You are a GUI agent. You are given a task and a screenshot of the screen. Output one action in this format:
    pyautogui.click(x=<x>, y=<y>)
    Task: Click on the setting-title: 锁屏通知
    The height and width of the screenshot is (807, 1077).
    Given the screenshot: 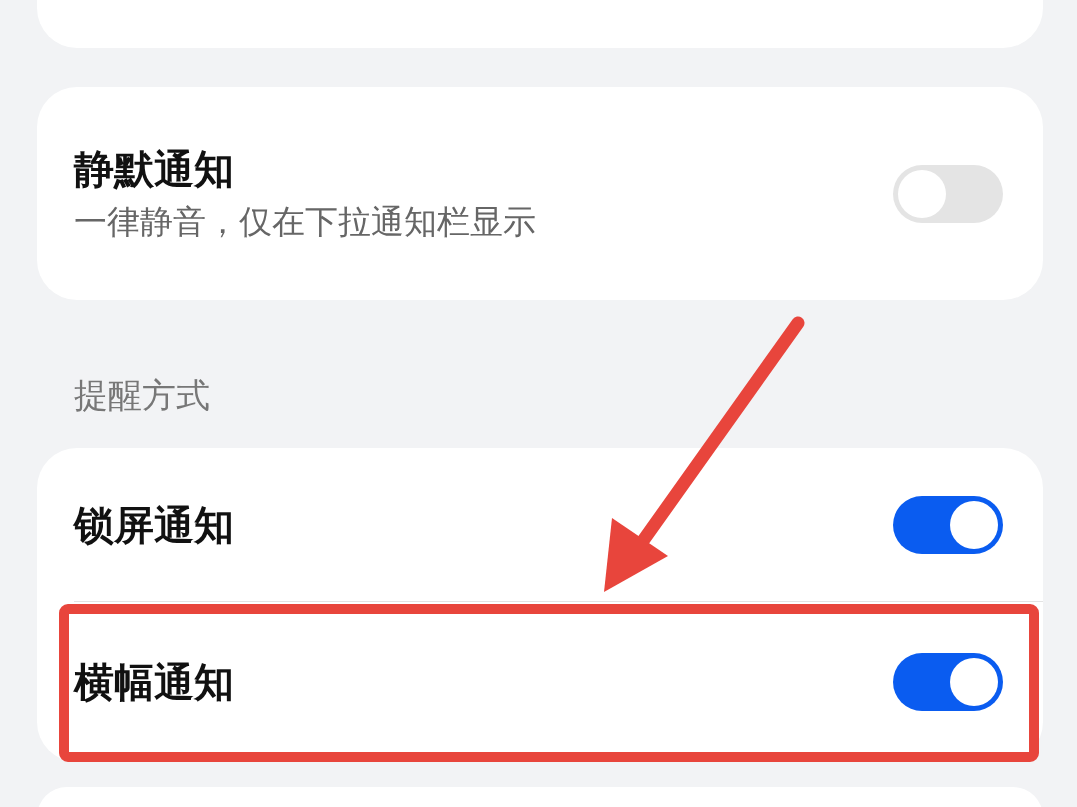 What is the action you would take?
    pyautogui.click(x=154, y=525)
    